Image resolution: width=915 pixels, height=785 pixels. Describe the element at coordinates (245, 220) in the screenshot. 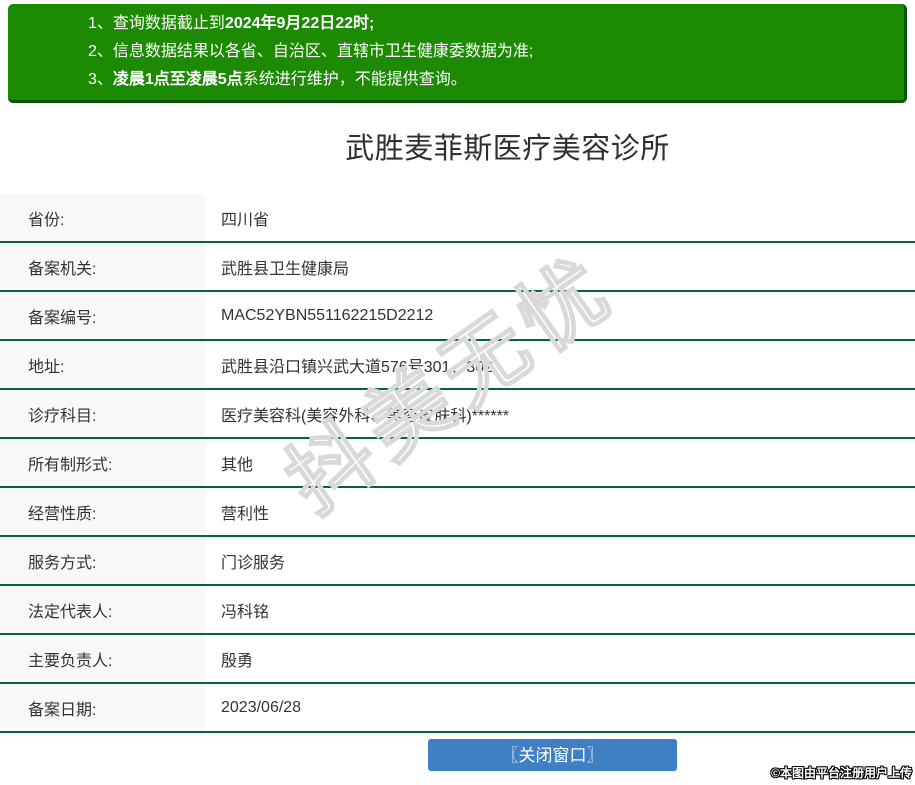

I see `row-value: 四川省` at that location.